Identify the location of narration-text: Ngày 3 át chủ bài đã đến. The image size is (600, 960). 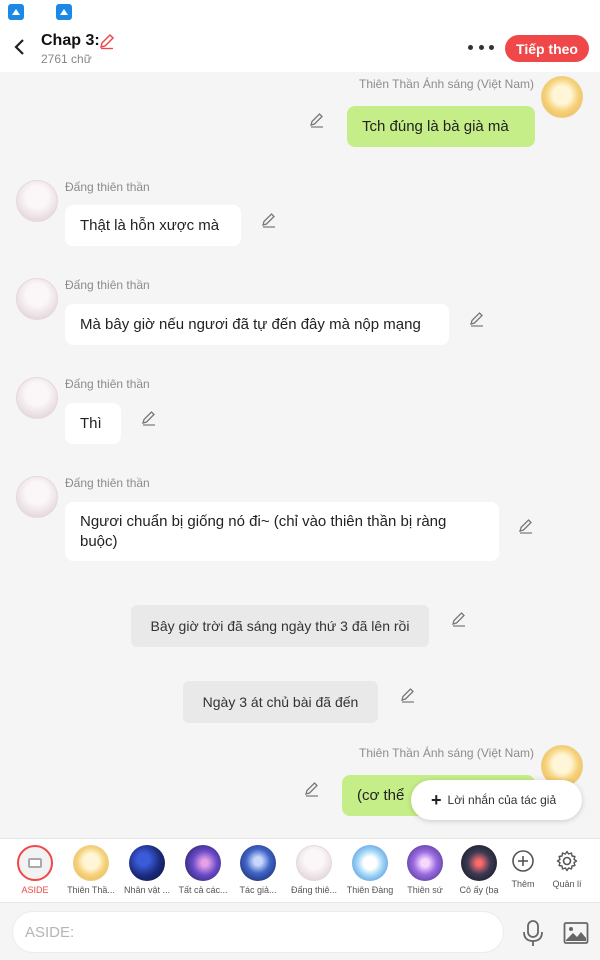
(280, 702).